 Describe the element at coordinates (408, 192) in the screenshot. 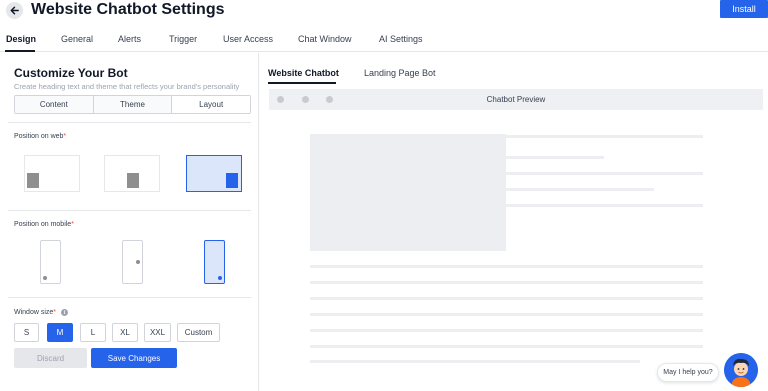

I see `placeholder-image` at that location.